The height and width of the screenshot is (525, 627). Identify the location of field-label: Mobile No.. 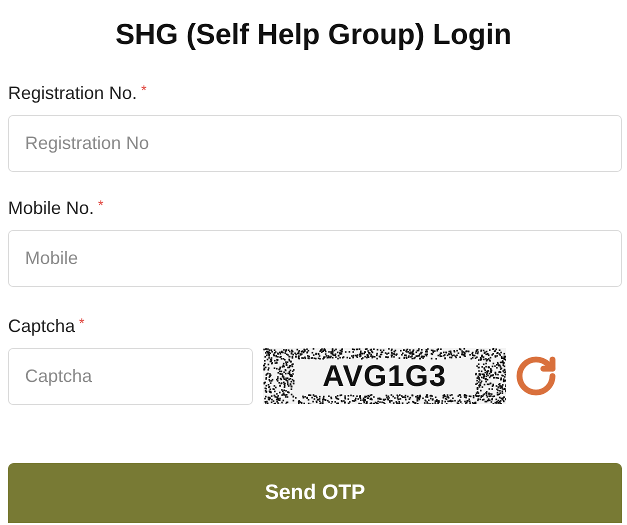
(51, 208).